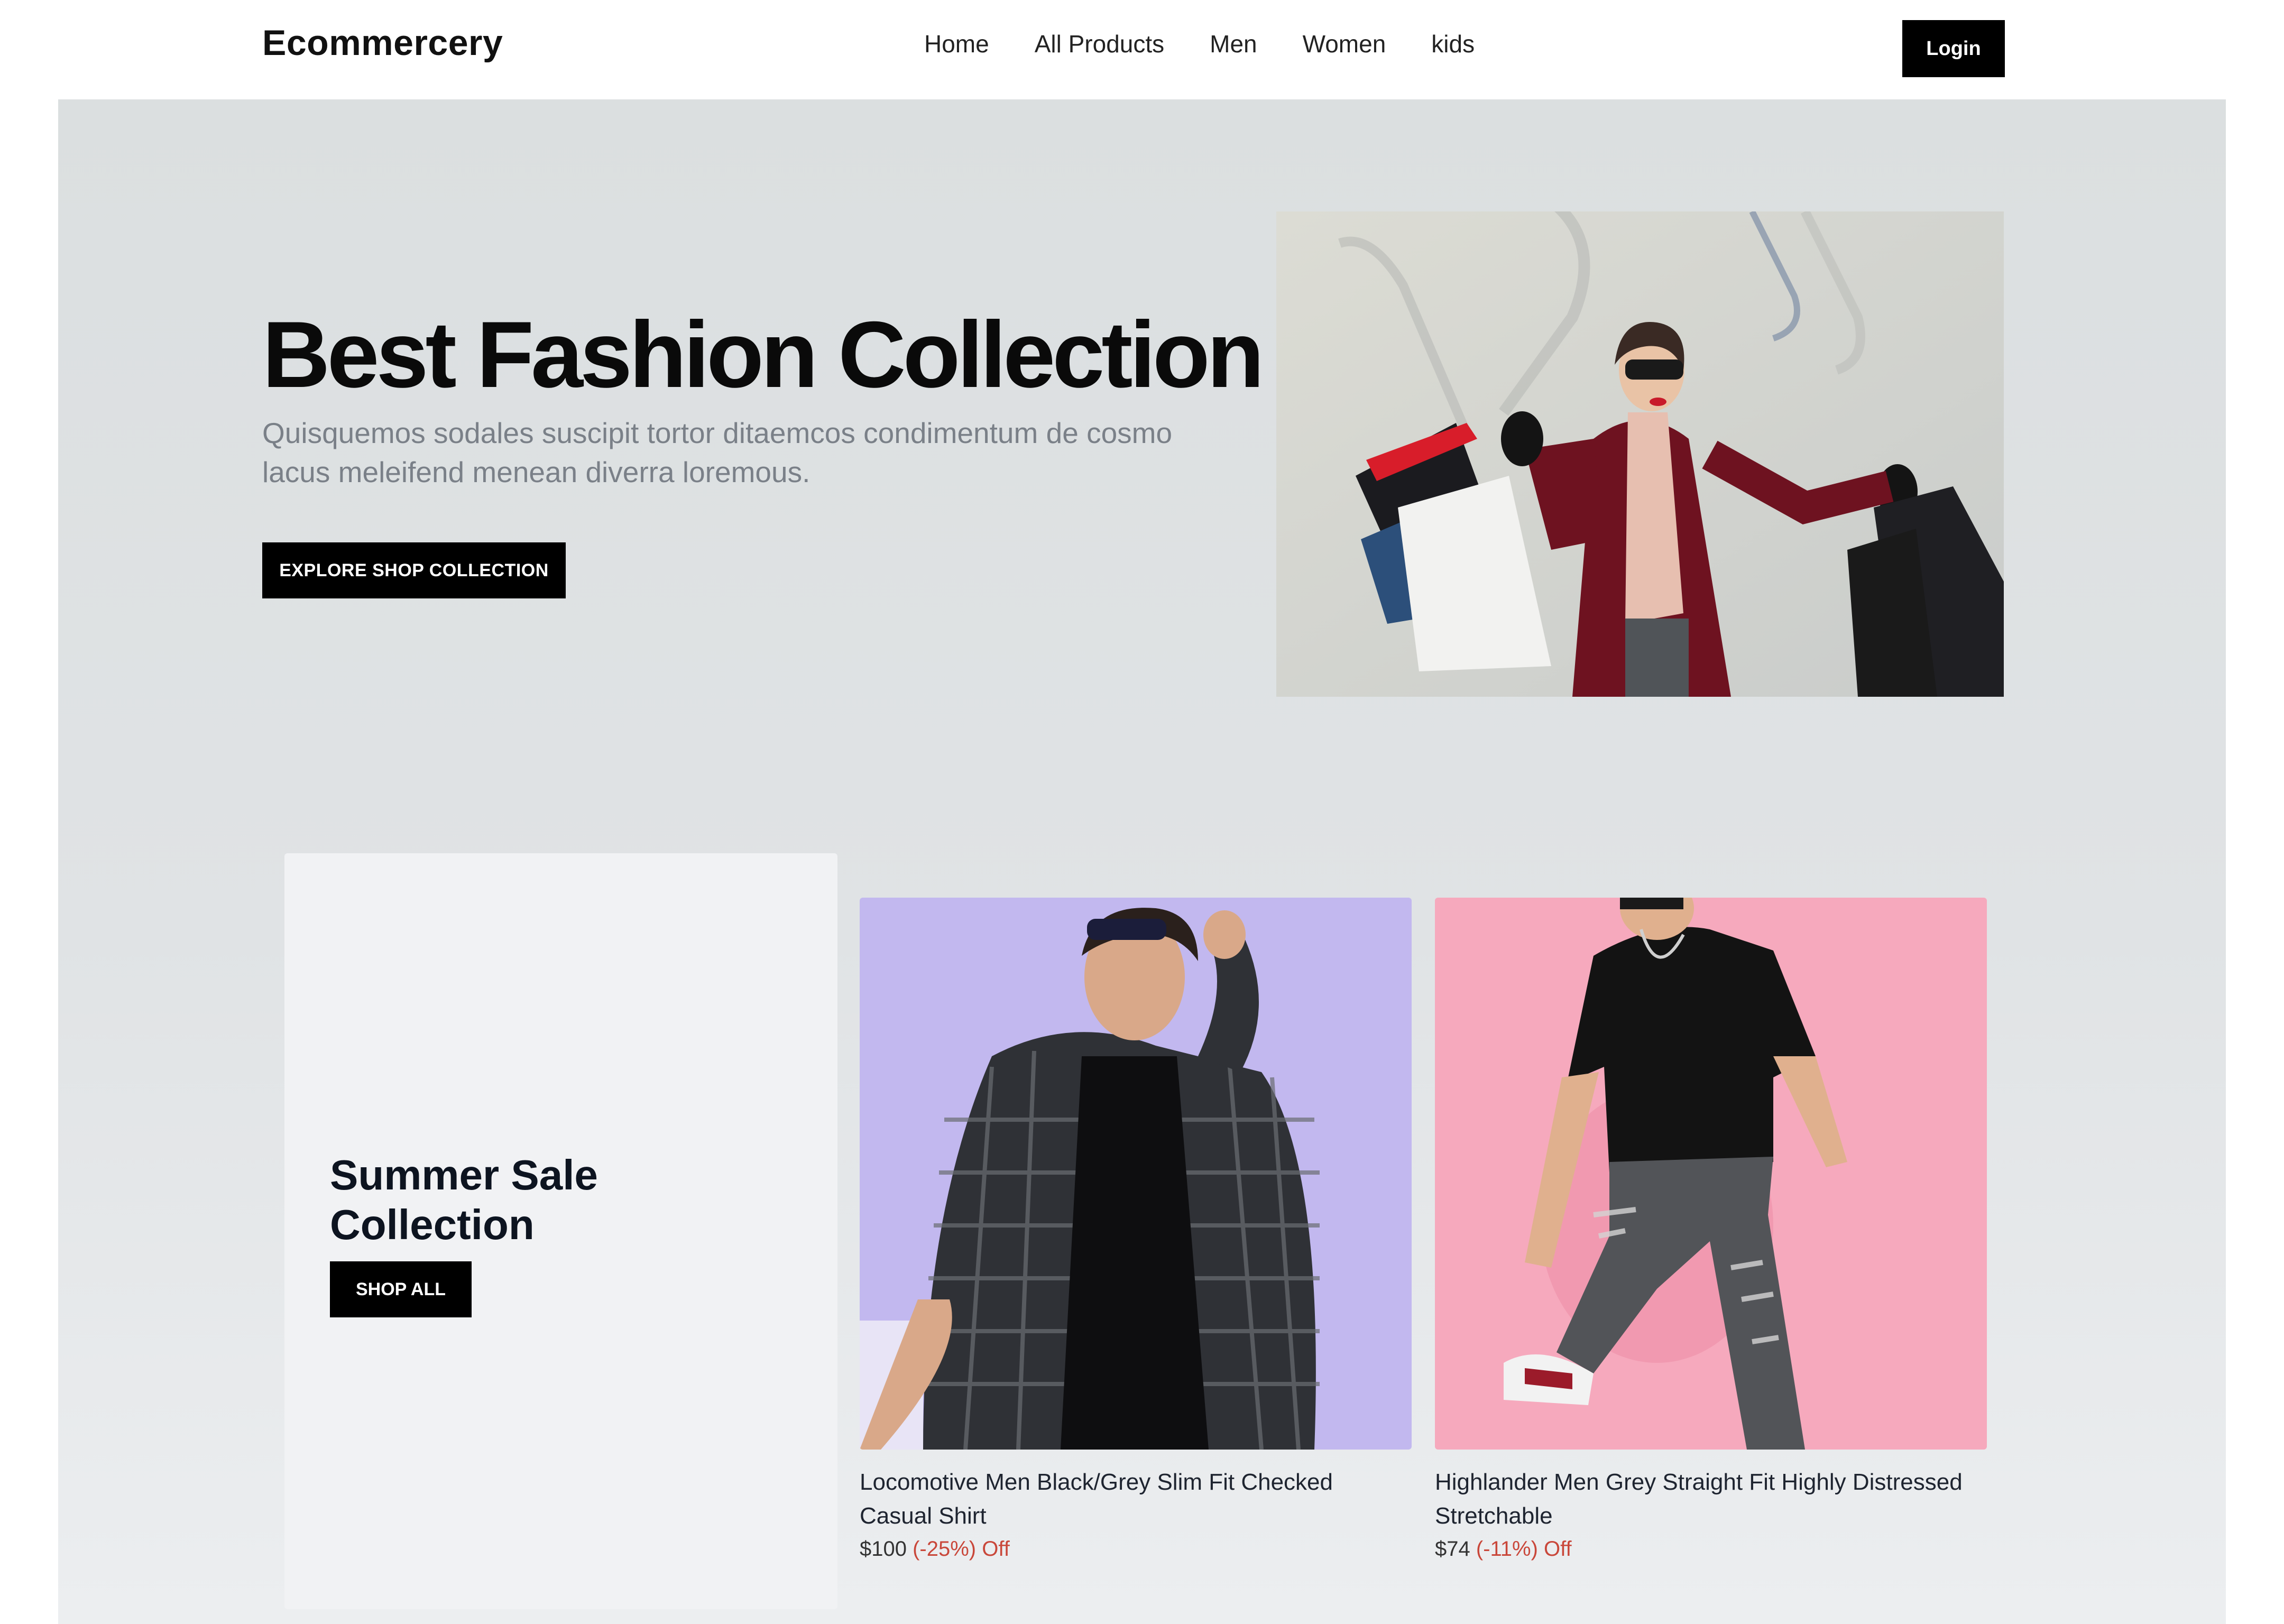 This screenshot has width=2284, height=1624. I want to click on nav-link-kids: kids, so click(1453, 44).